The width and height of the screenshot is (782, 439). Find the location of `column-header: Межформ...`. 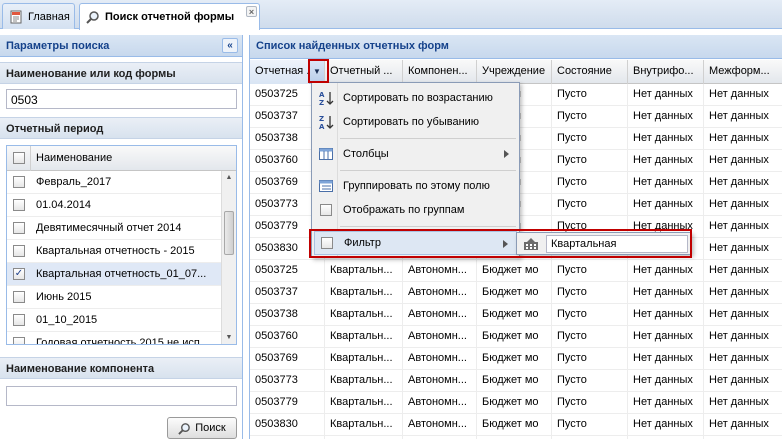

column-header: Межформ... is located at coordinates (743, 72).